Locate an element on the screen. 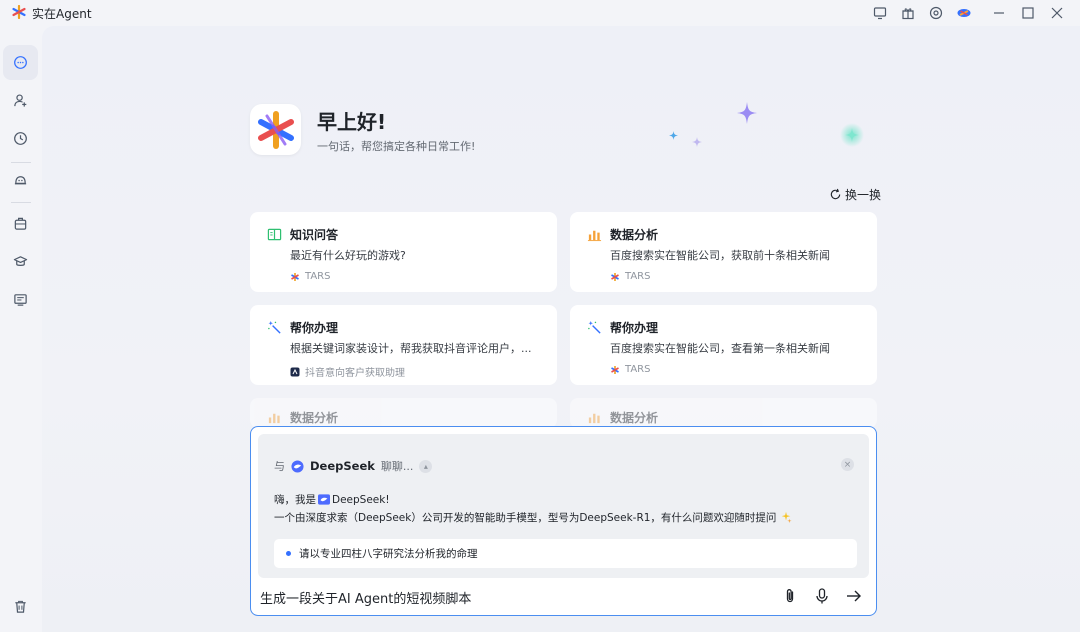 The width and height of the screenshot is (1080, 632). card-description: 最近有什么好玩的游戏? is located at coordinates (348, 255).